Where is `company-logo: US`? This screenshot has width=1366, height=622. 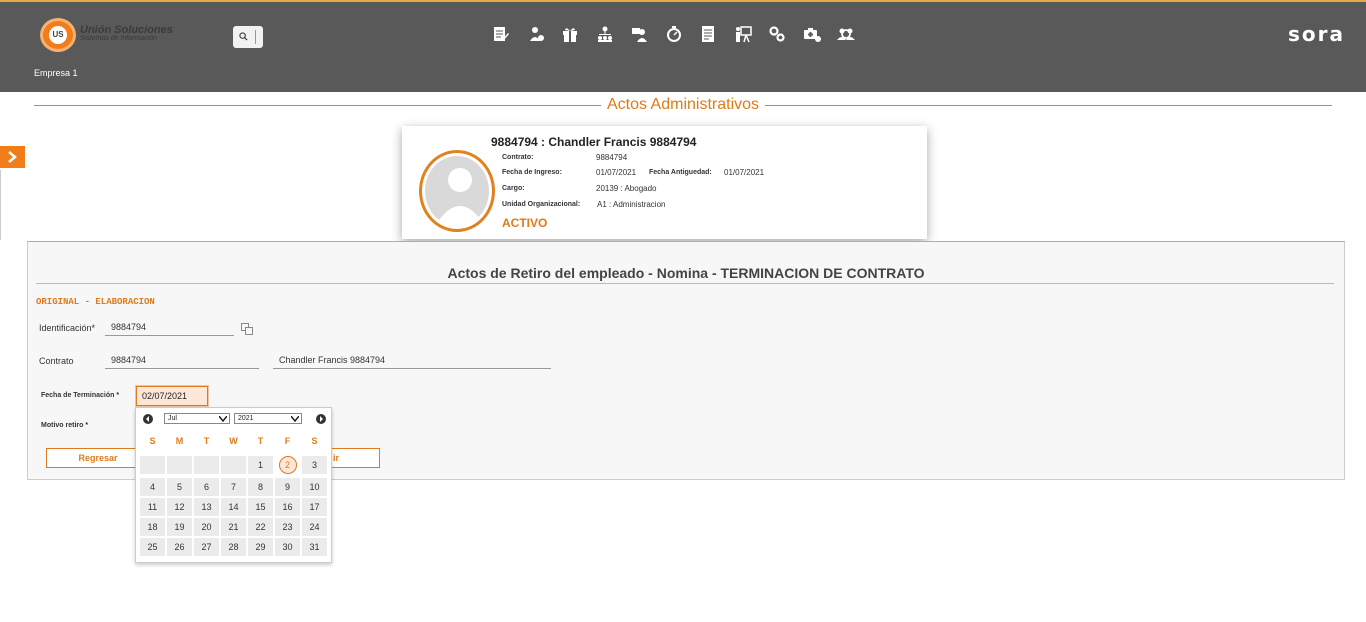 company-logo: US is located at coordinates (58, 35).